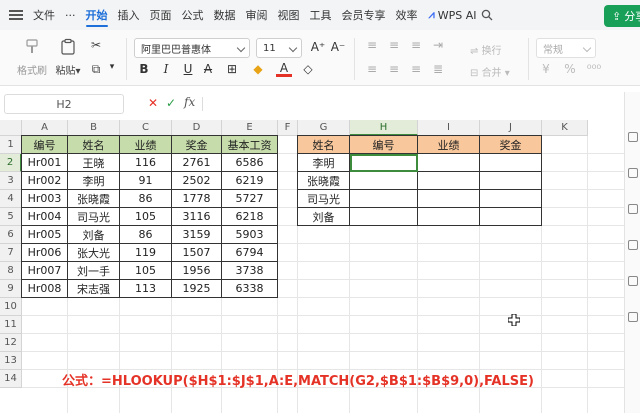 Image resolution: width=640 pixels, height=413 pixels. What do you see at coordinates (14, 15) in the screenshot?
I see `hamburger-menu` at bounding box center [14, 15].